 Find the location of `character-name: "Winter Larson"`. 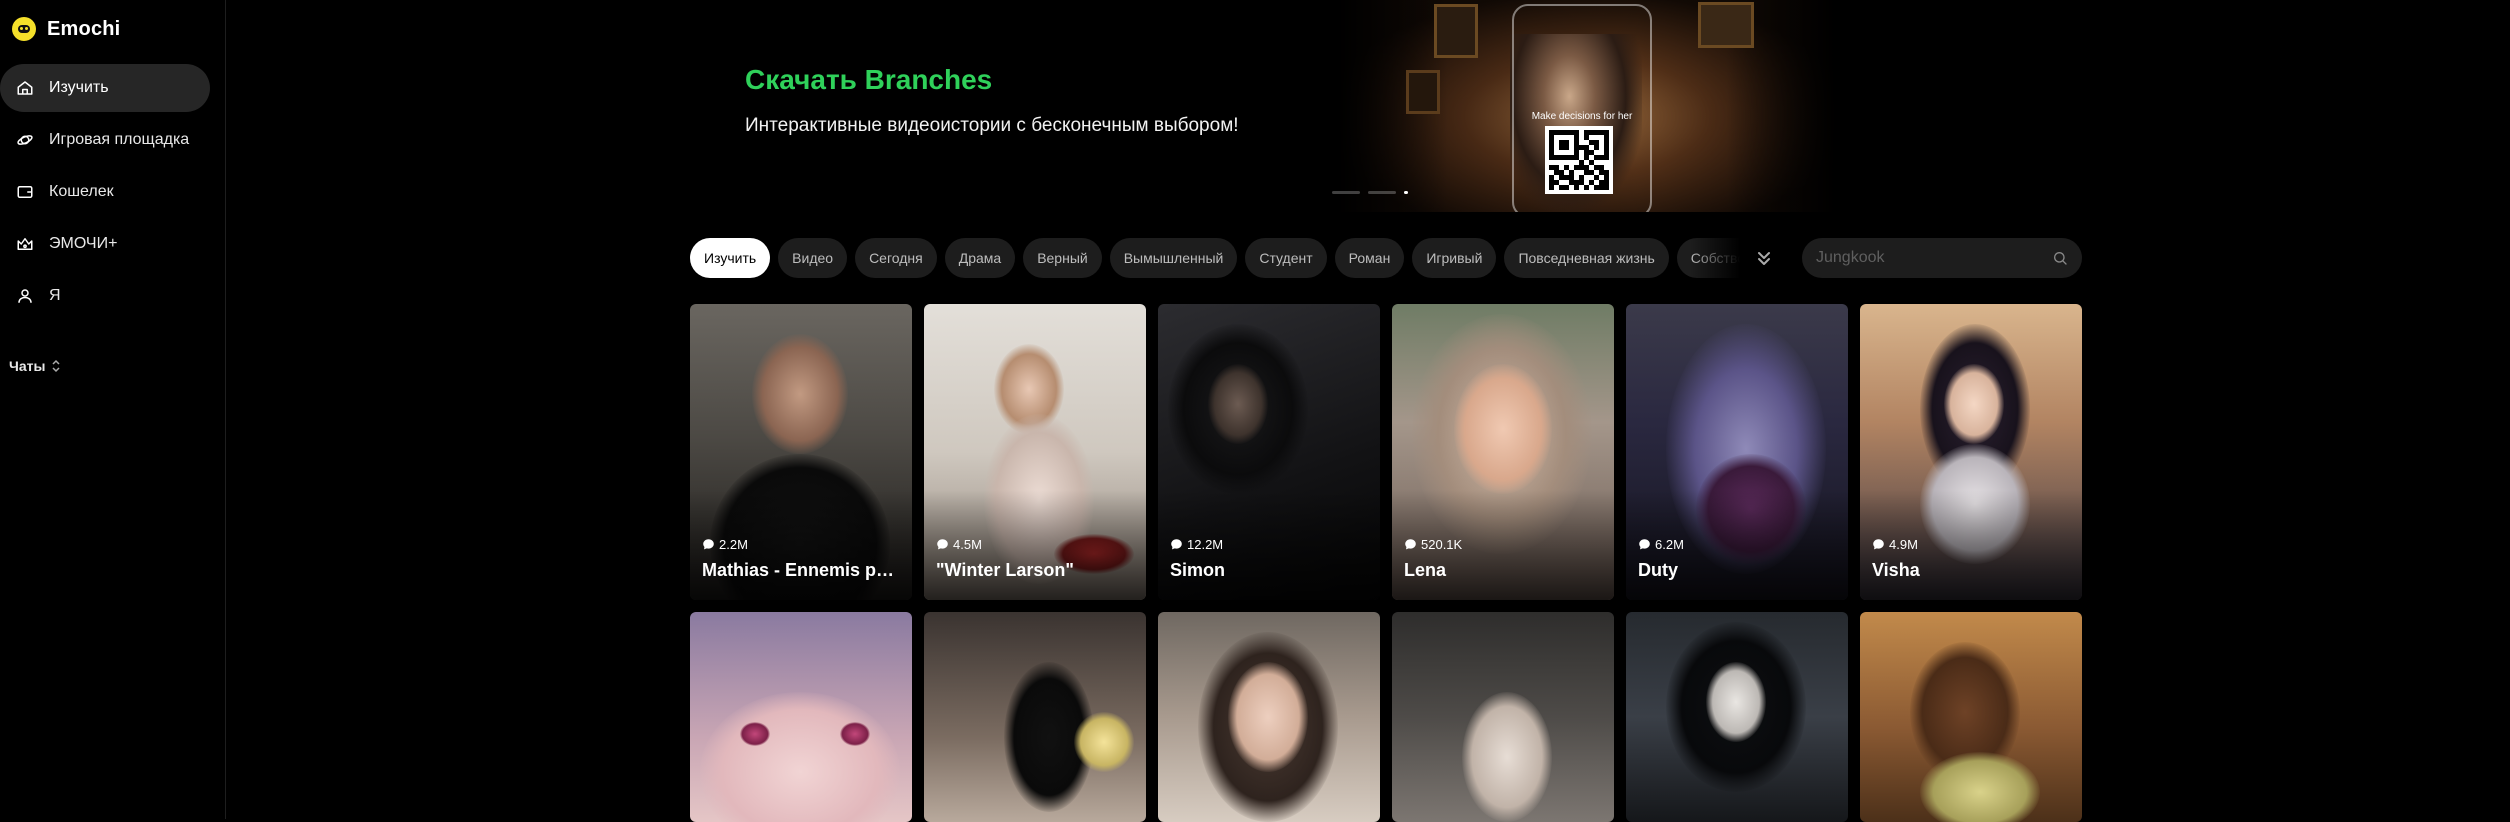

character-name: "Winter Larson" is located at coordinates (1005, 570).